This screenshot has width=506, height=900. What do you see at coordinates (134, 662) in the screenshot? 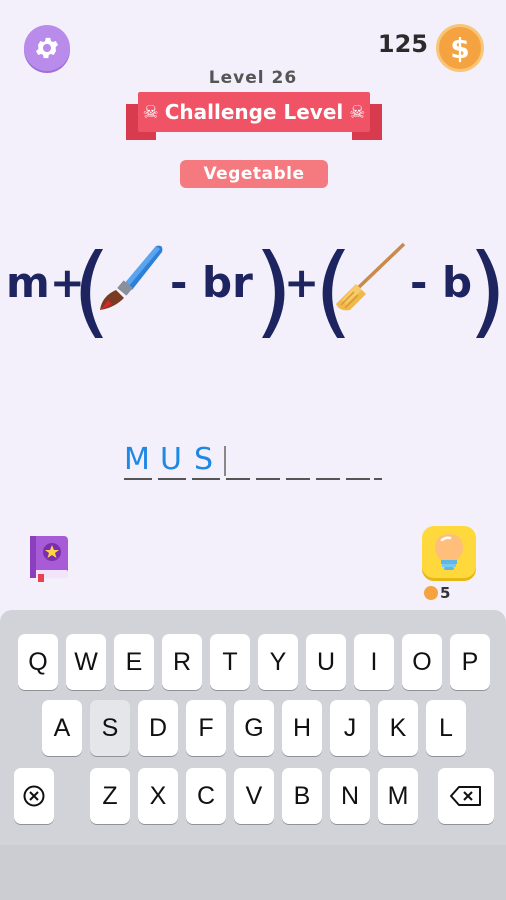
I see `key-e: E` at bounding box center [134, 662].